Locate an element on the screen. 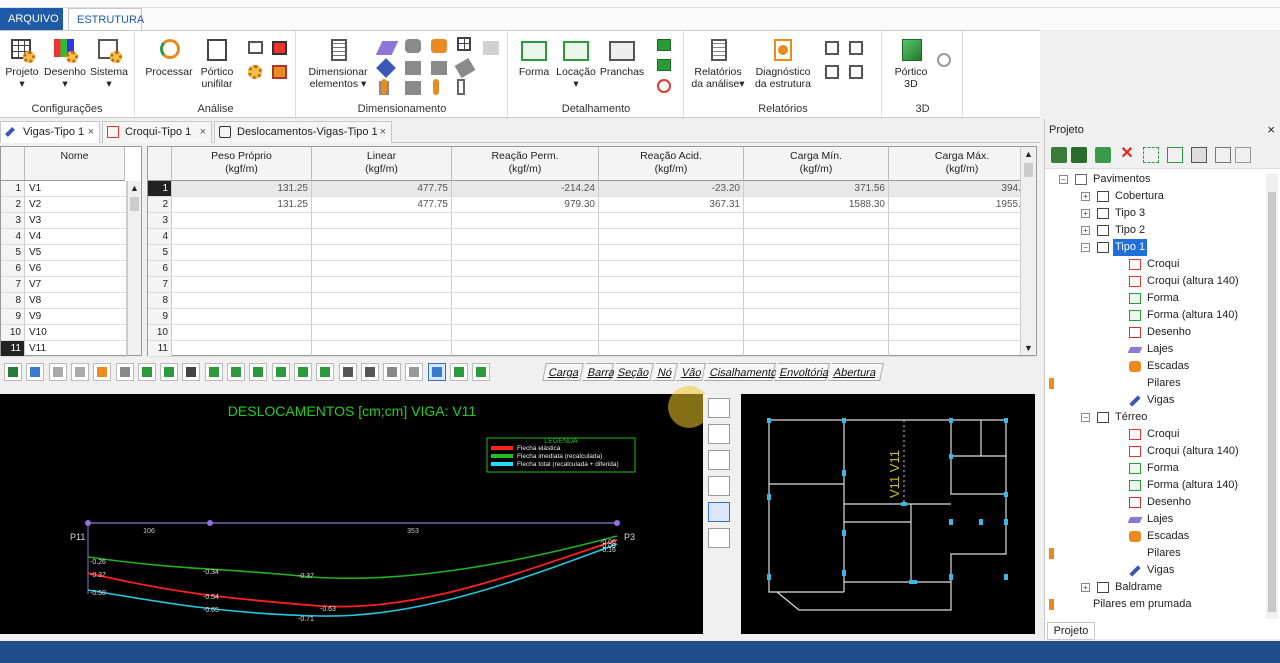  lower-tab-6: Envoltória is located at coordinates (802, 372).